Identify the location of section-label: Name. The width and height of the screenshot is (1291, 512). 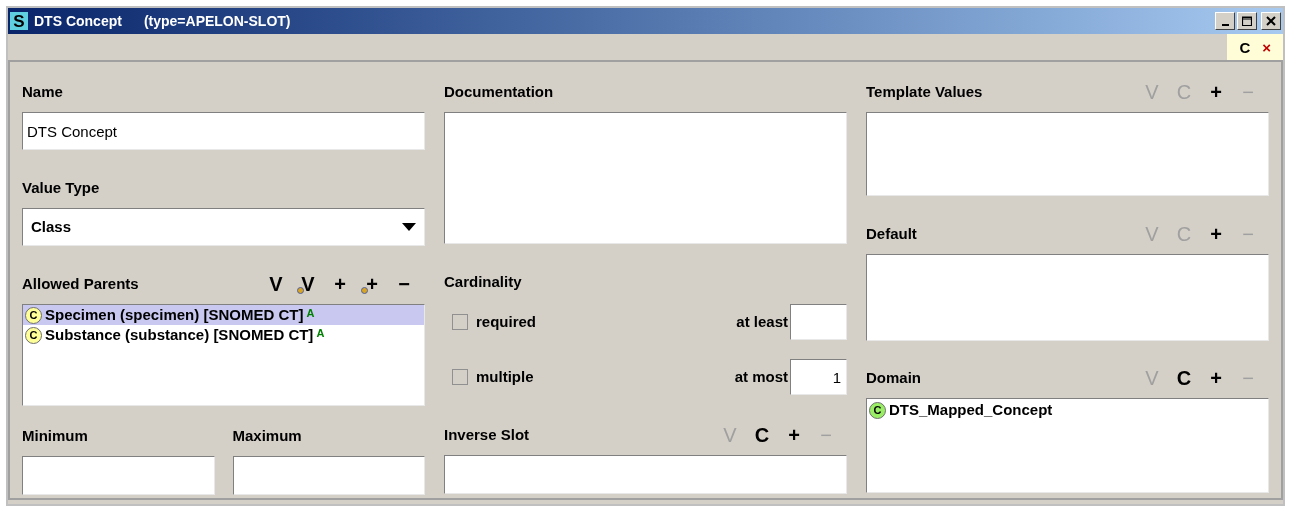
(42, 91).